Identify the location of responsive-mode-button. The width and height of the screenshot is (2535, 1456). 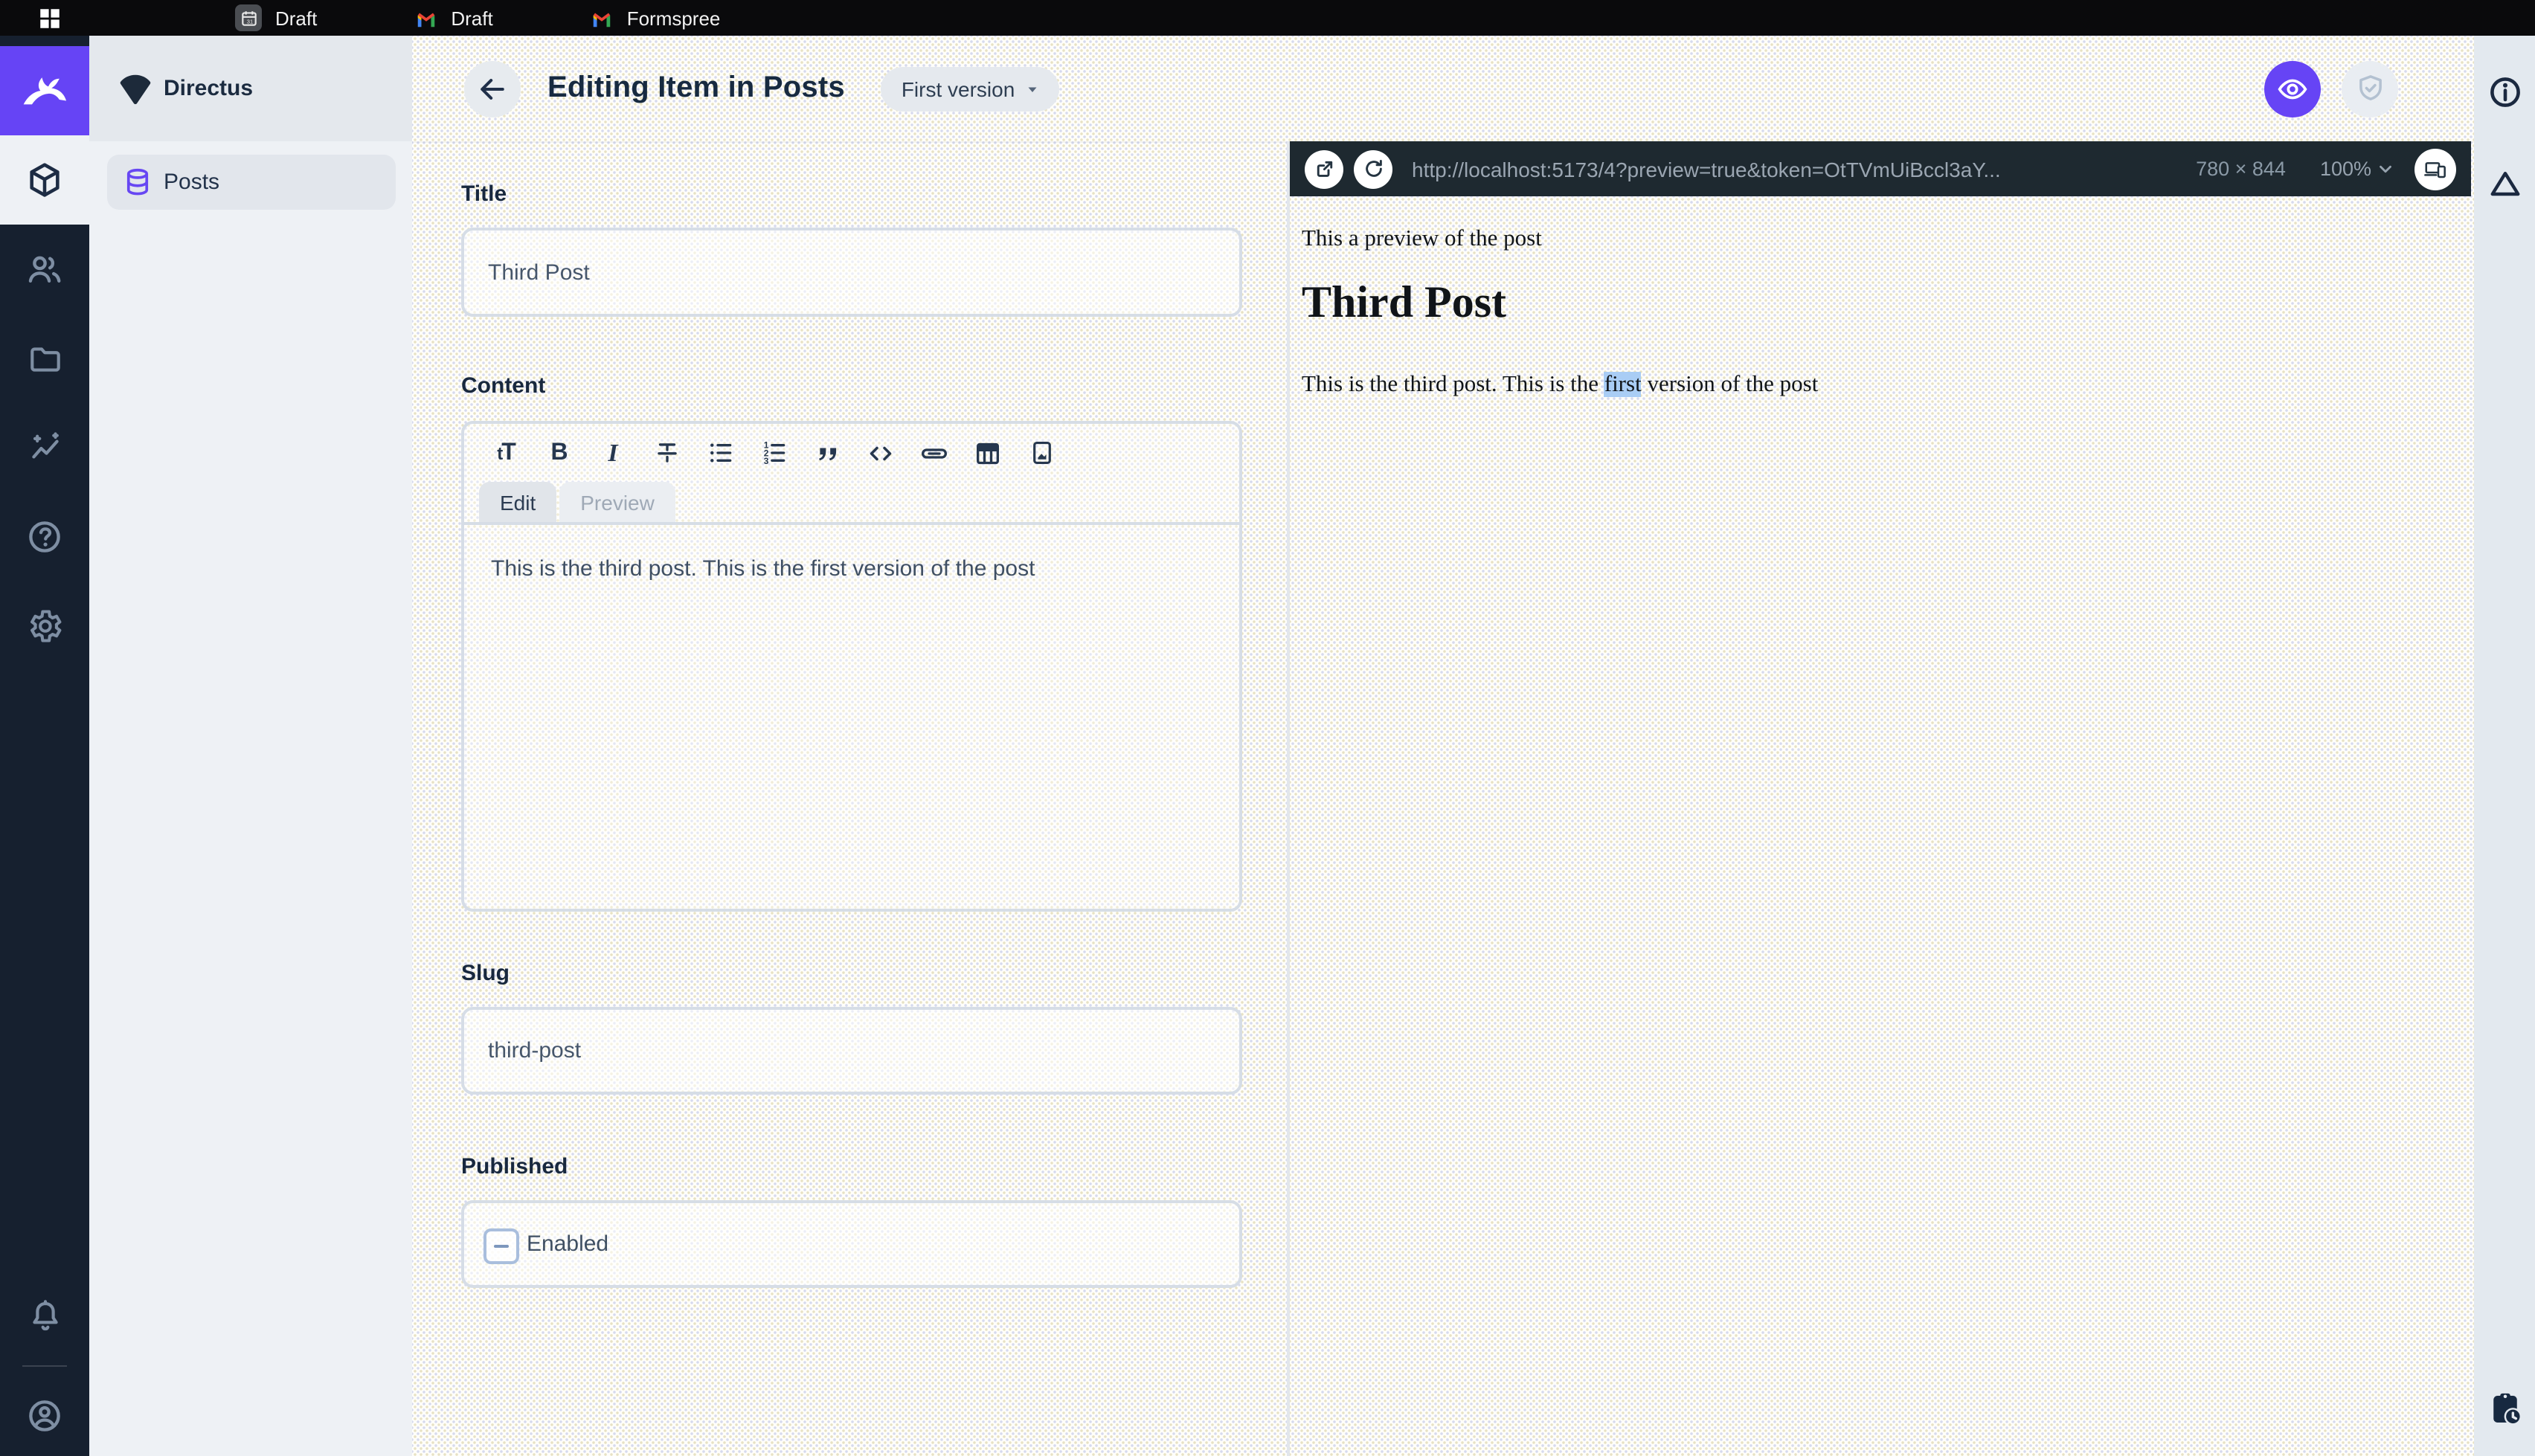
(2435, 169).